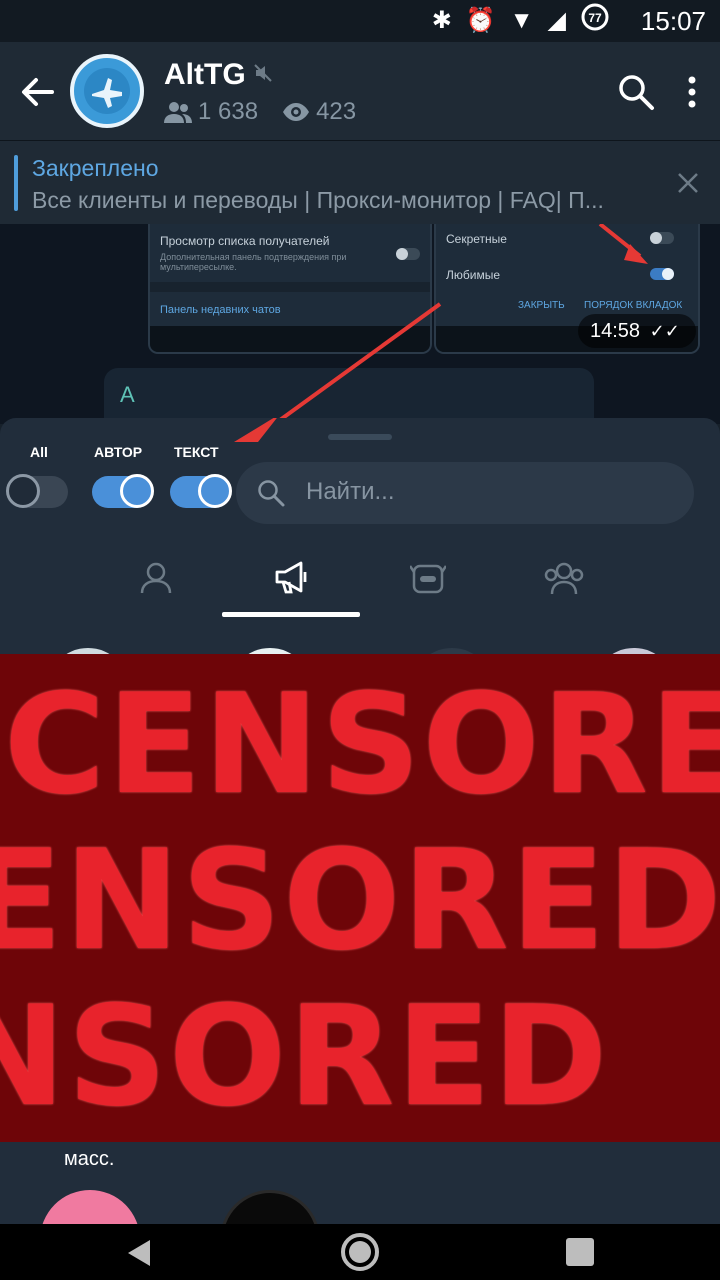 Image resolution: width=720 pixels, height=1280 pixels. I want to click on filter-switch-text, so click(201, 491).